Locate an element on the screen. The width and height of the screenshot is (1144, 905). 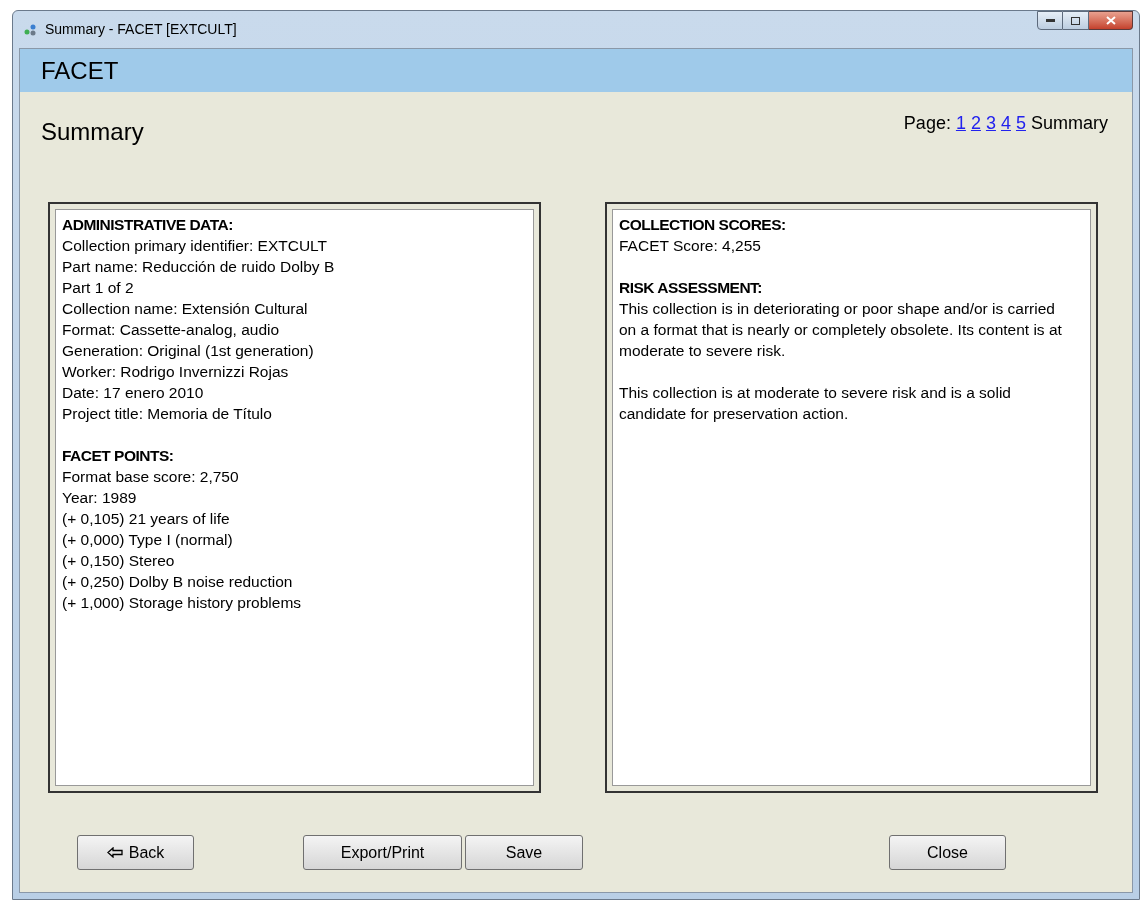
page-link: 2 is located at coordinates (975, 130).